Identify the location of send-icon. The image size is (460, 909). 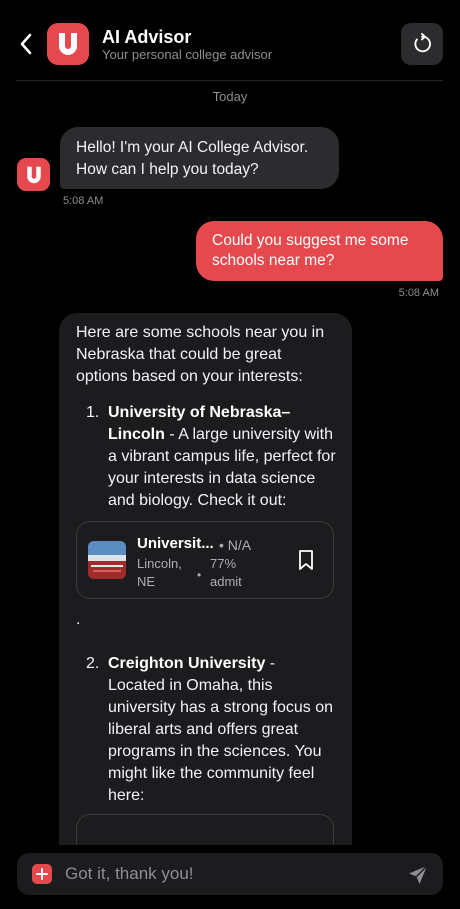
(418, 874).